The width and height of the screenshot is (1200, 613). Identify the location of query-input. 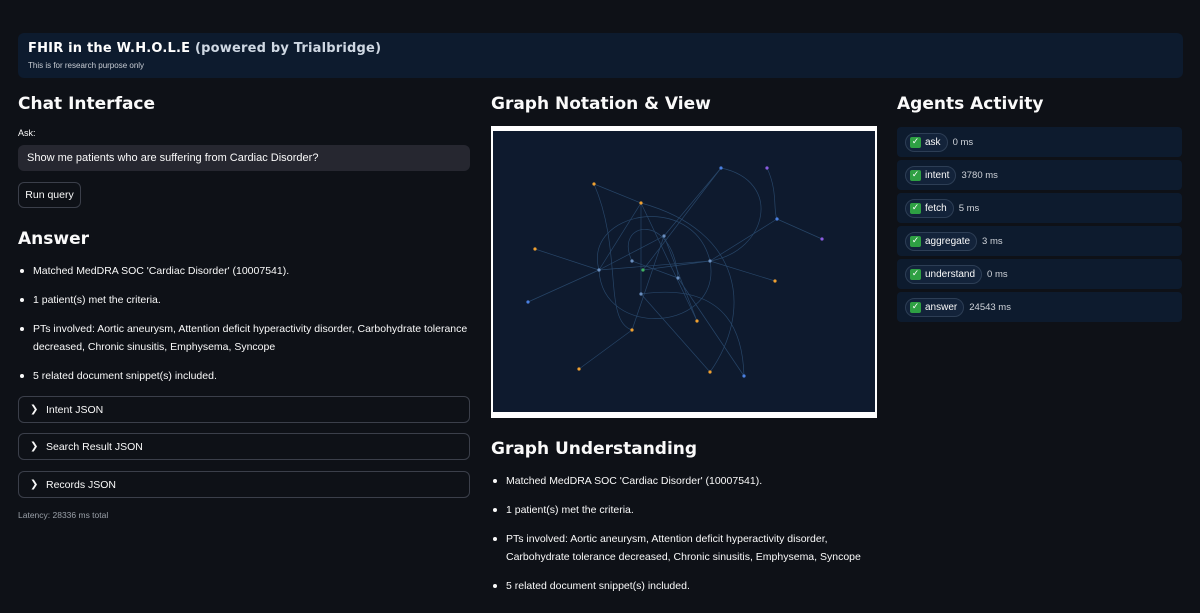
(244, 158).